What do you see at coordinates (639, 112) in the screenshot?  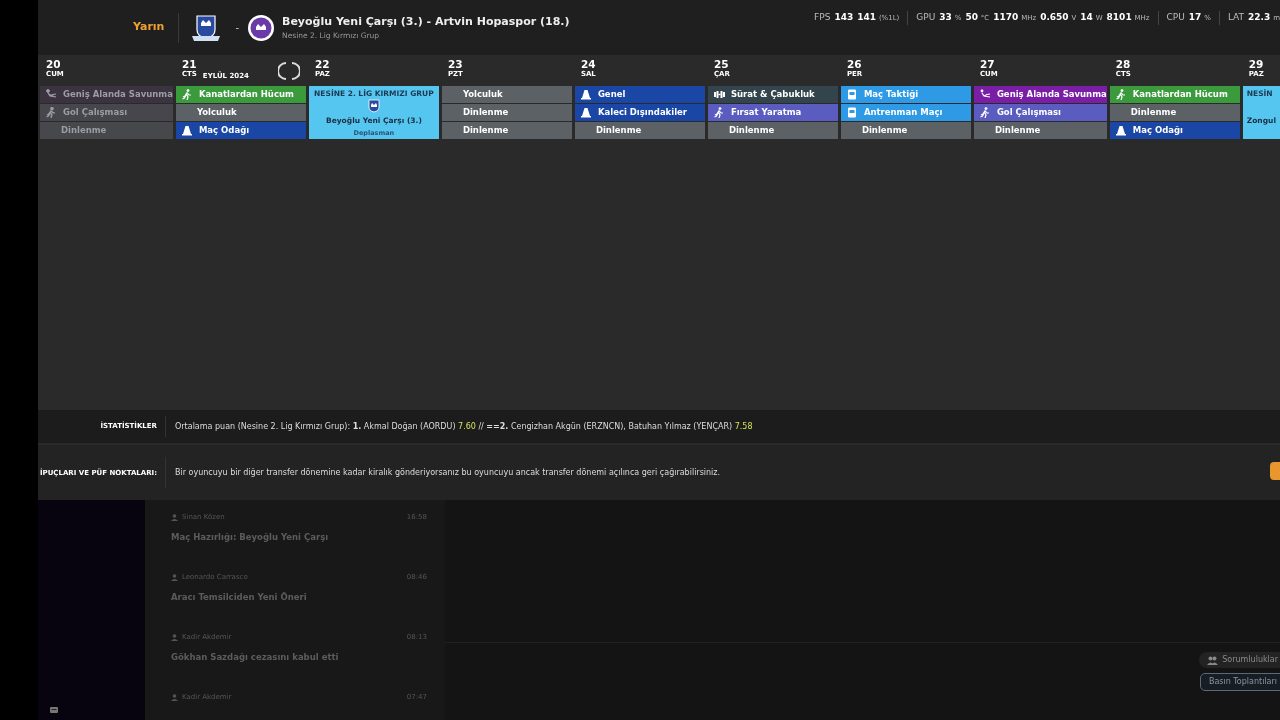 I see `training-session: Kaleci Dışındakiler` at bounding box center [639, 112].